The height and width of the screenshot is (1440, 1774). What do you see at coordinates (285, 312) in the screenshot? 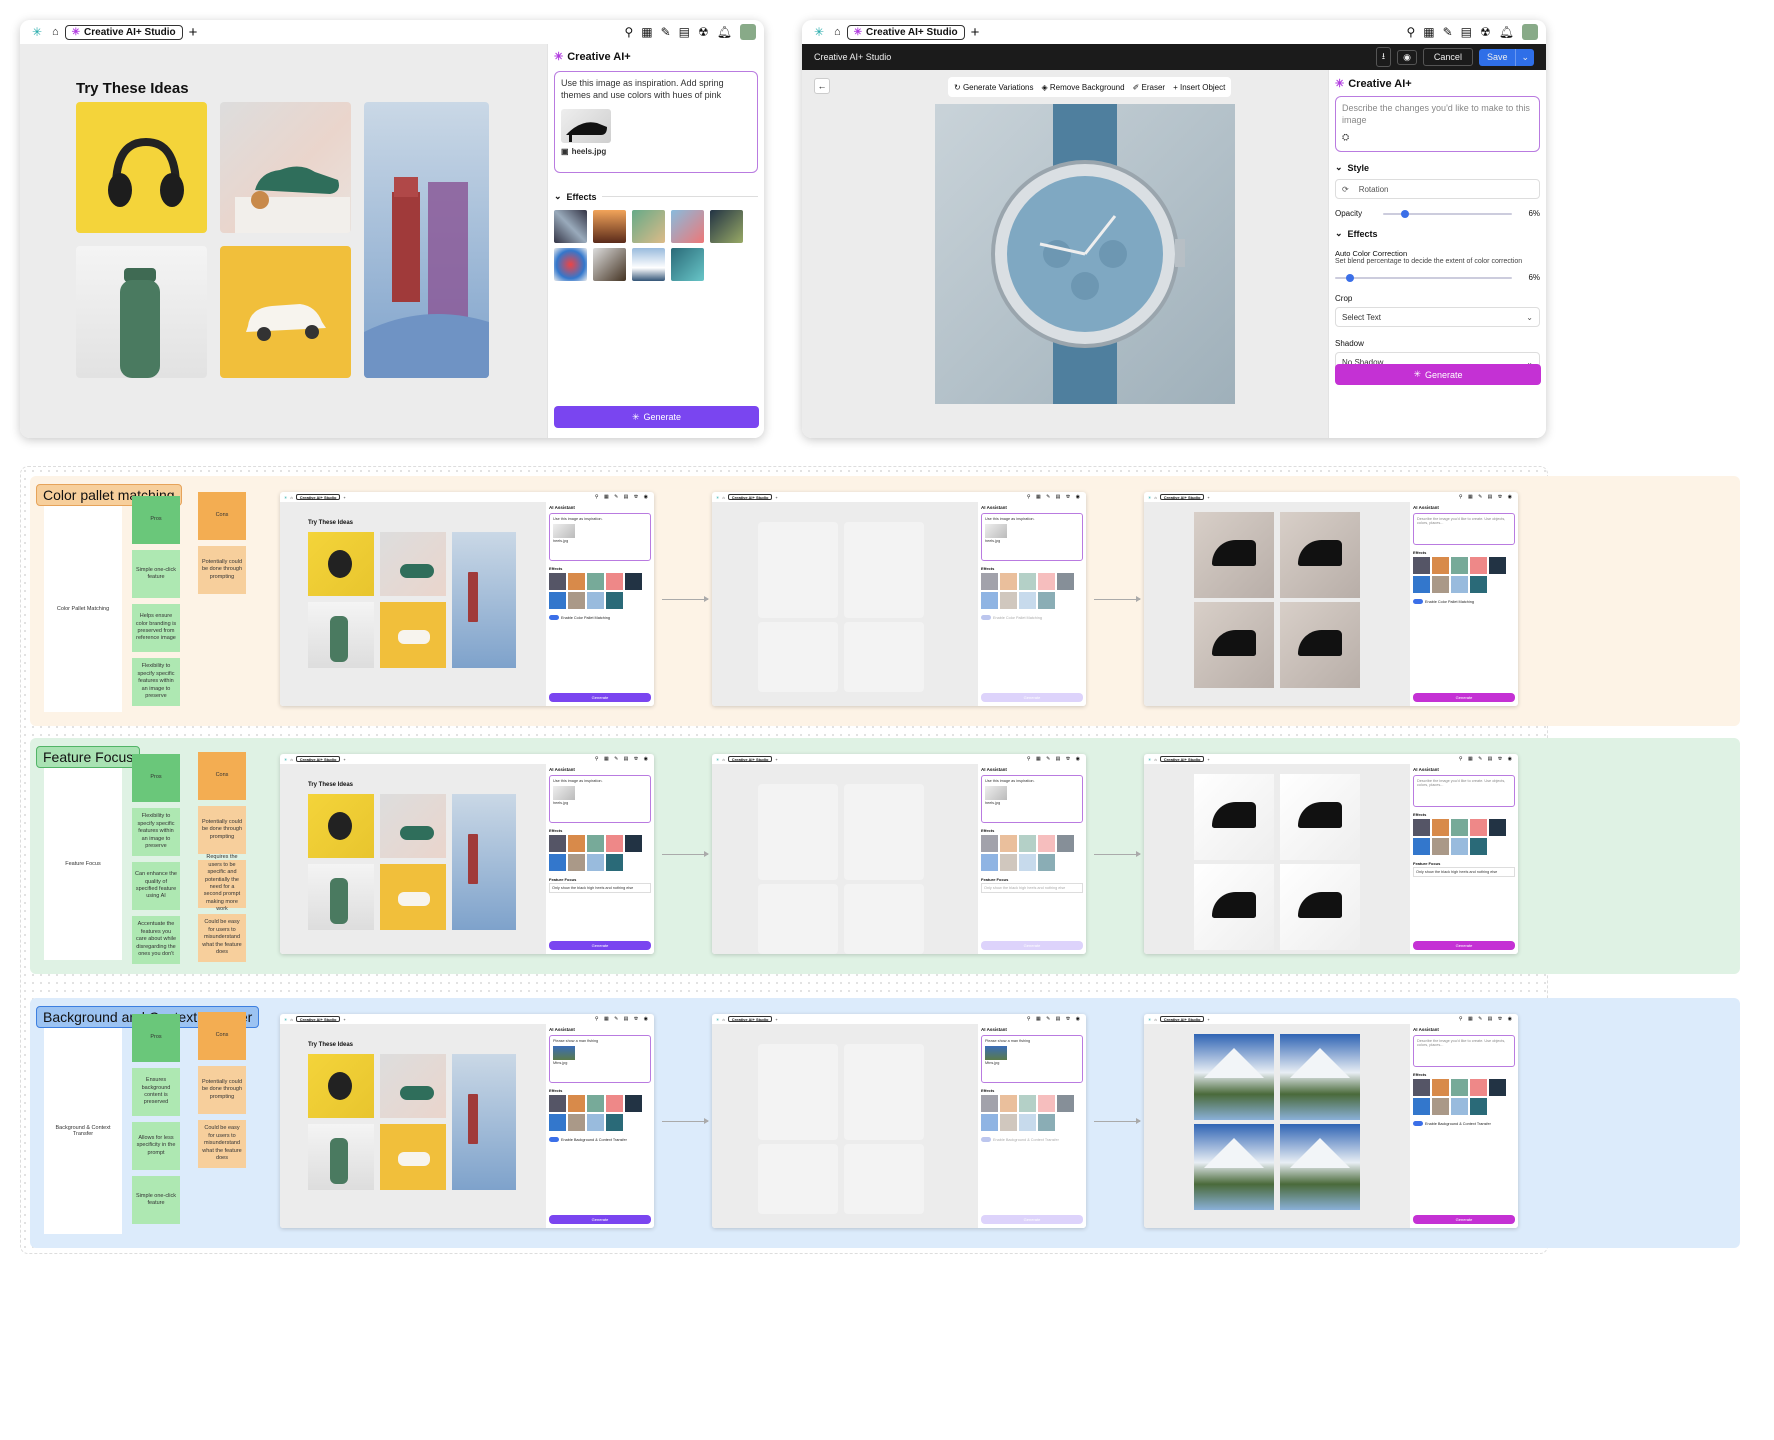
I see `idea-car` at bounding box center [285, 312].